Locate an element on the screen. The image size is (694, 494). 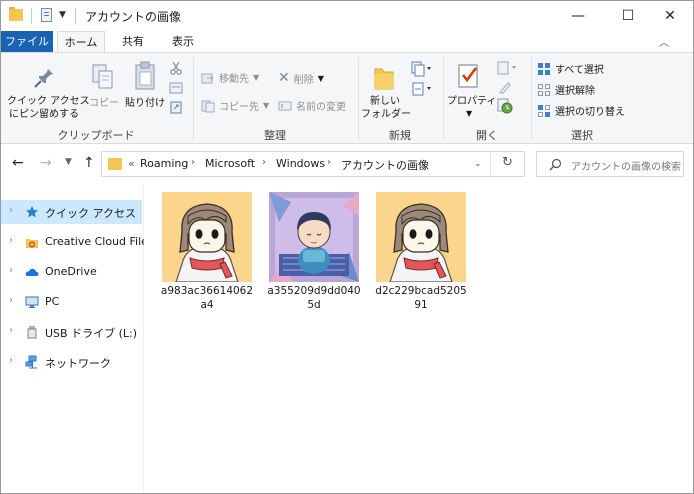
open-icon is located at coordinates (508, 68).